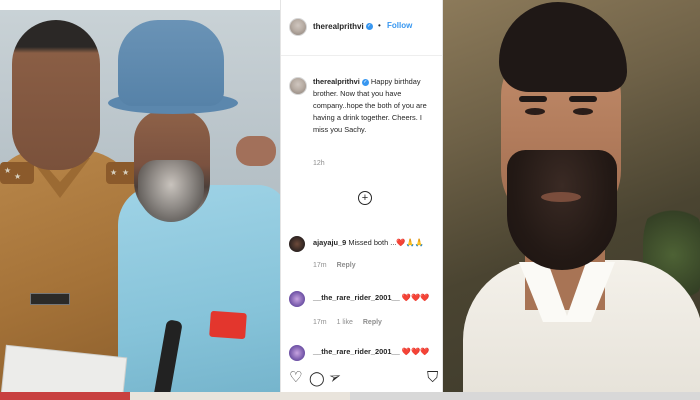 This screenshot has width=700, height=400. I want to click on blue-bucket-hat, so click(171, 63).